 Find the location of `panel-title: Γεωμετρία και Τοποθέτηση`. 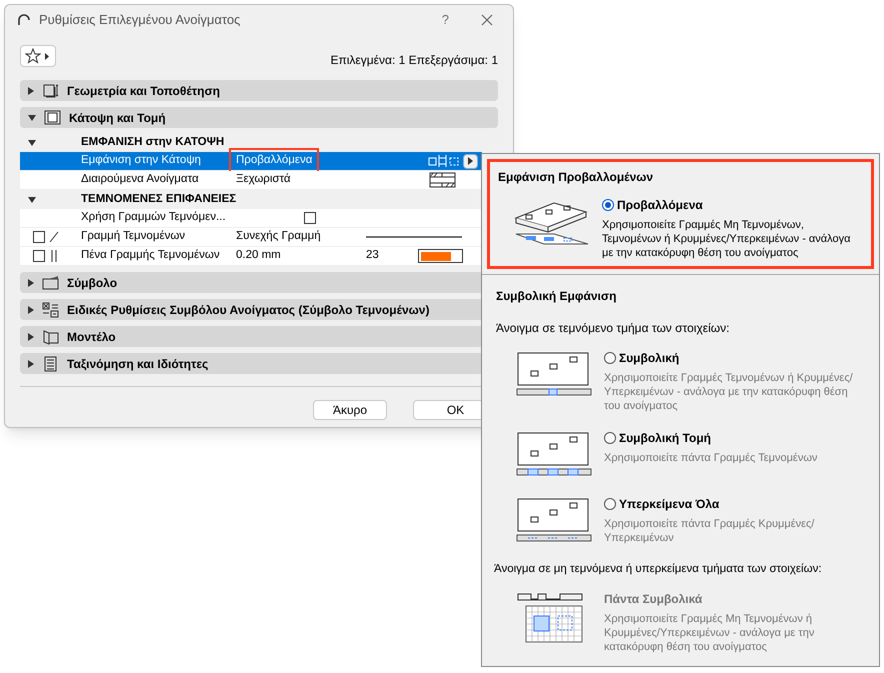

panel-title: Γεωμετρία και Τοποθέτηση is located at coordinates (143, 91).